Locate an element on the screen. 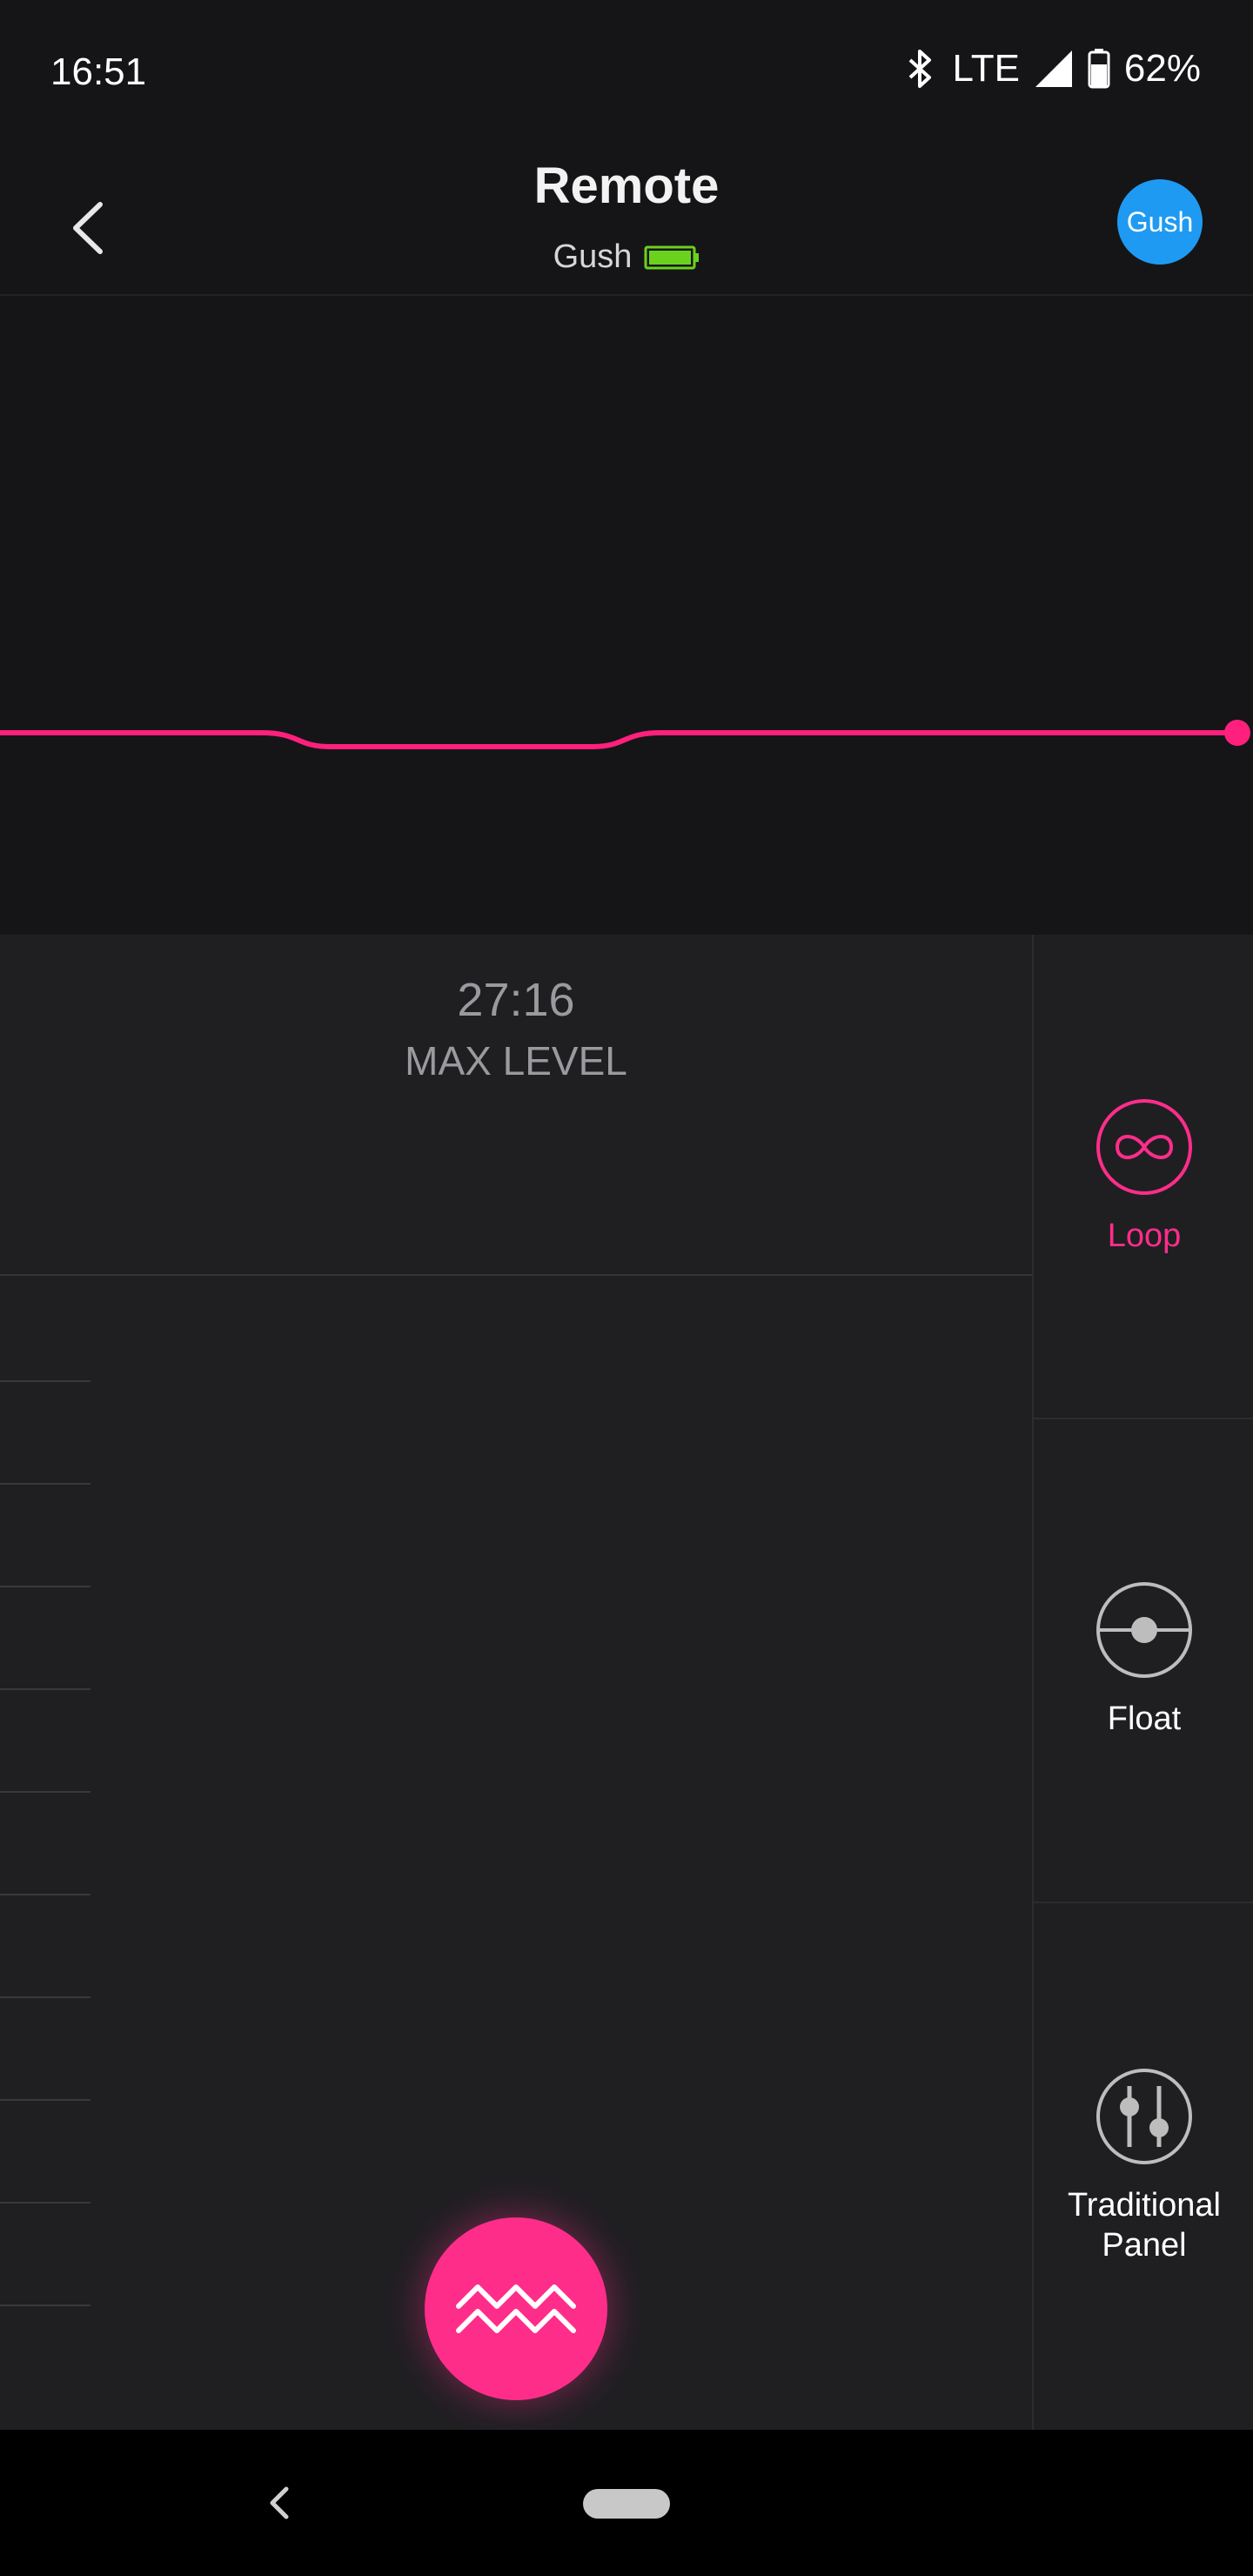 Image resolution: width=1253 pixels, height=2576 pixels. readout: 27:16 MAX LEVEL is located at coordinates (516, 1105).